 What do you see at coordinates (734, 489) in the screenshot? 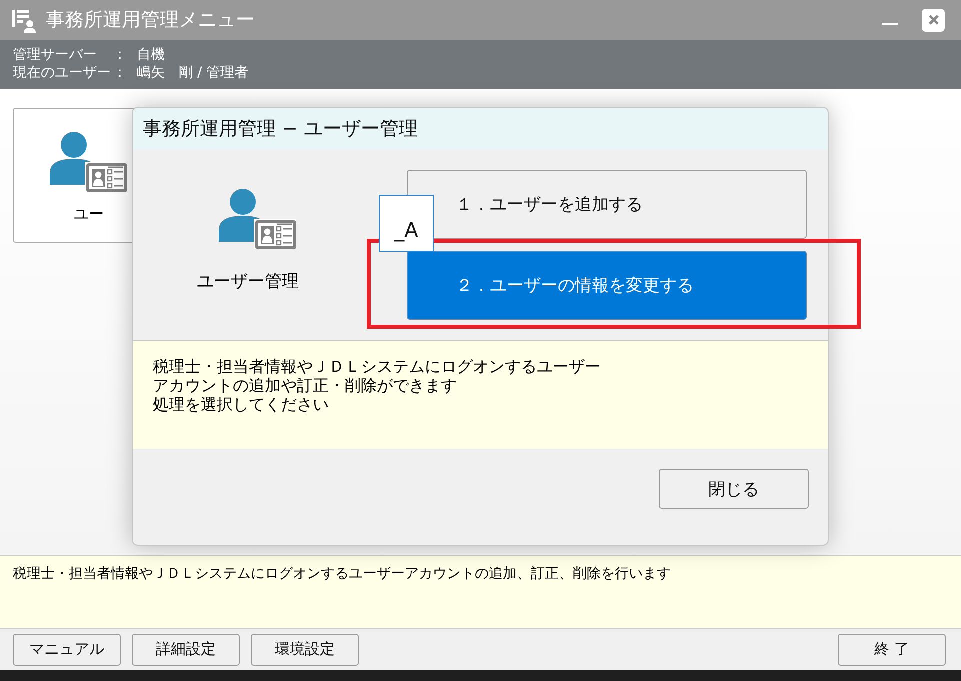
I see `close-dialog-button: 閉じる` at bounding box center [734, 489].